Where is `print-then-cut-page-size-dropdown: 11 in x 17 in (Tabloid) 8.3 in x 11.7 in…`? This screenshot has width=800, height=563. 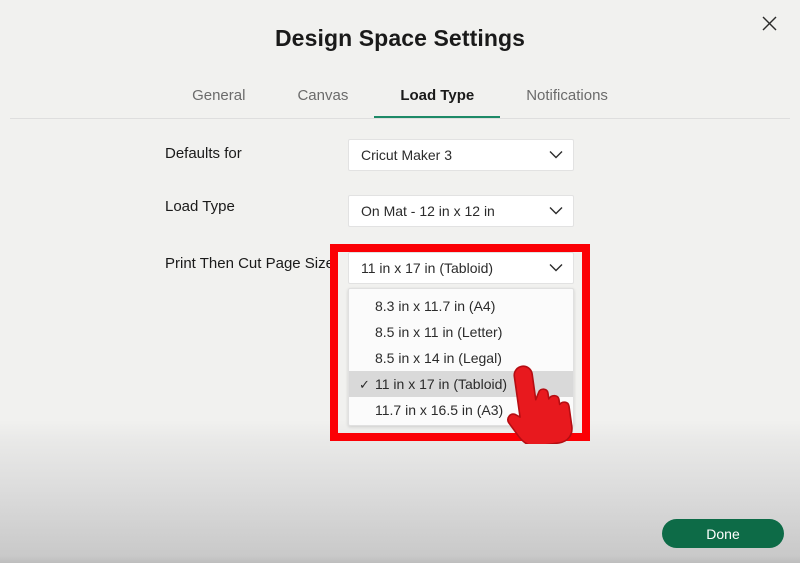
print-then-cut-page-size-dropdown: 11 in x 17 in (Tabloid) 8.3 in x 11.7 in… is located at coordinates (461, 339).